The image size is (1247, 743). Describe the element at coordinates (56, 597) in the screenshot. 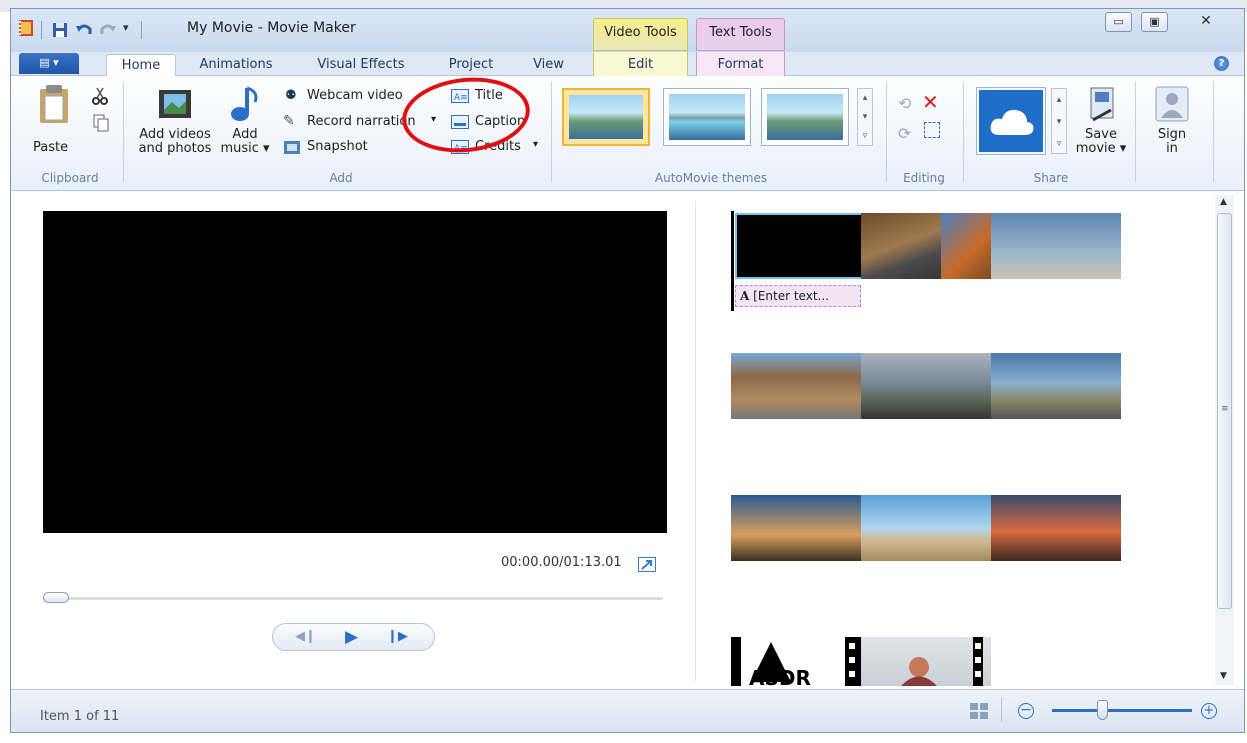

I see `seek-thumb` at that location.